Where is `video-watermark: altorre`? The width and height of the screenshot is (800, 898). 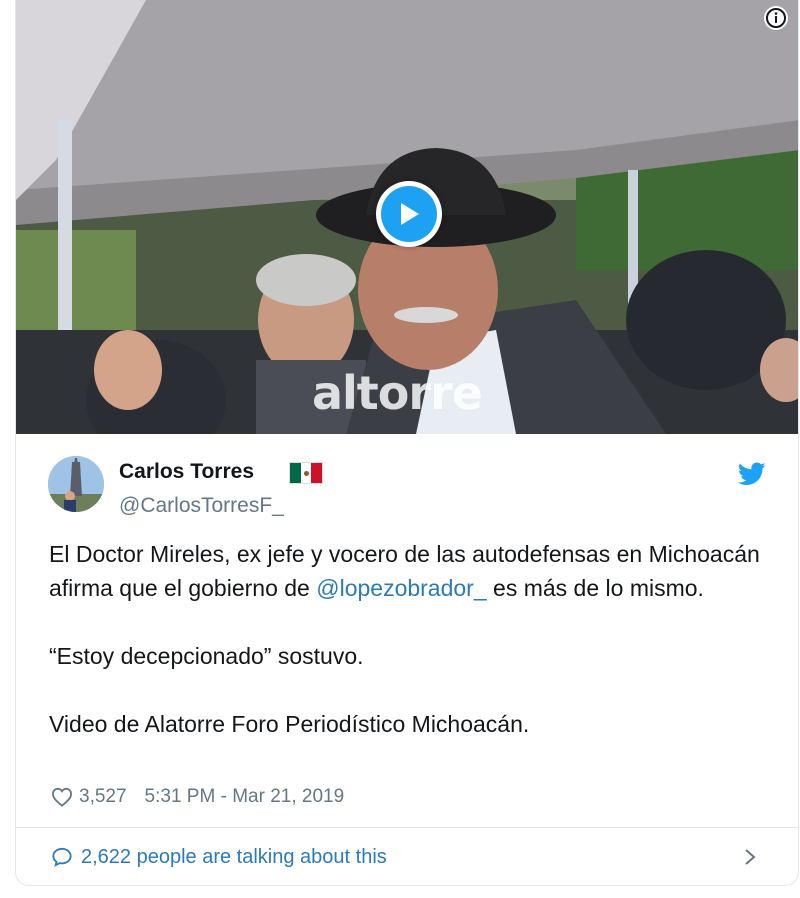
video-watermark: altorre is located at coordinates (397, 393).